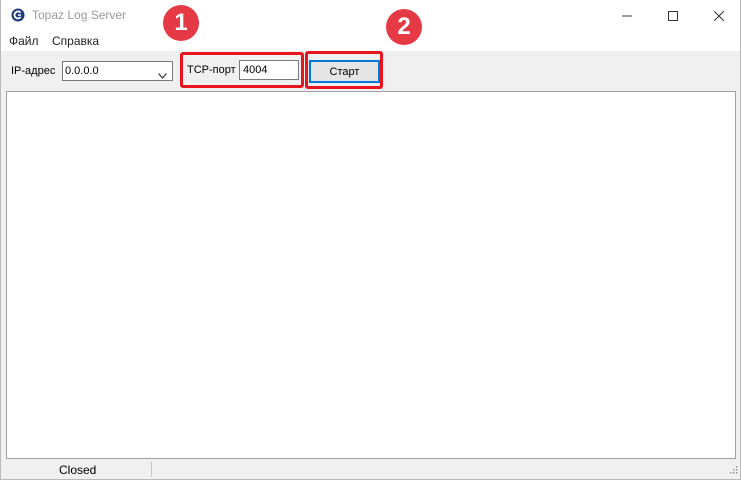 The width and height of the screenshot is (741, 480). I want to click on resize-grip-icon, so click(733, 470).